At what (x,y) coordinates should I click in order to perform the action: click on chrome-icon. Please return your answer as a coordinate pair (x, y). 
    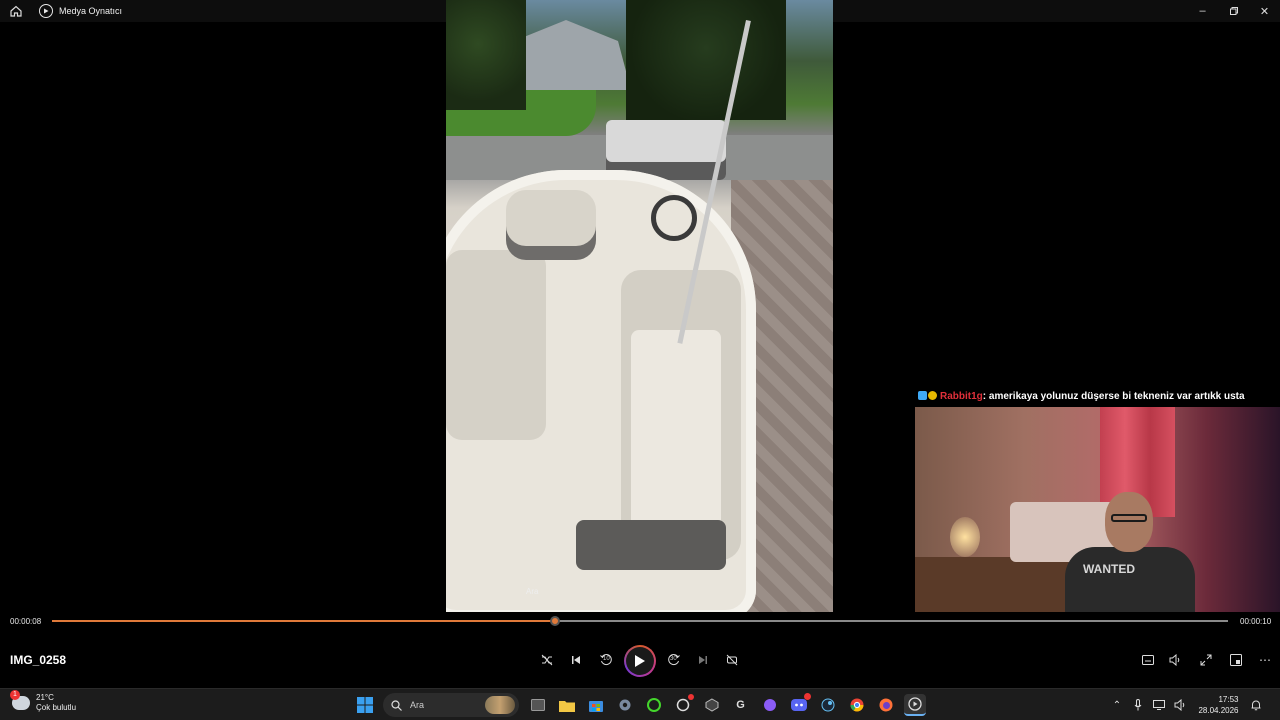
    Looking at the image, I should click on (857, 705).